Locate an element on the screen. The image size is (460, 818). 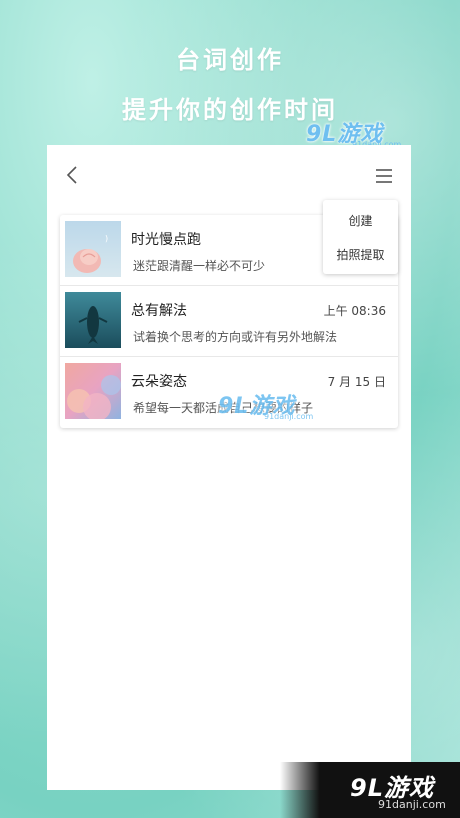
footer-badge: 9L游戏 91danji.com is located at coordinates (370, 790).